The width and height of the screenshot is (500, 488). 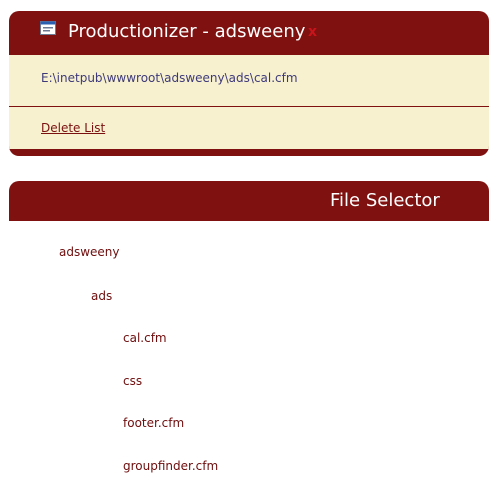 What do you see at coordinates (169, 78) in the screenshot?
I see `file-path: E:\inetpub\wwwroot\adsweeny\ads\cal.cfm` at bounding box center [169, 78].